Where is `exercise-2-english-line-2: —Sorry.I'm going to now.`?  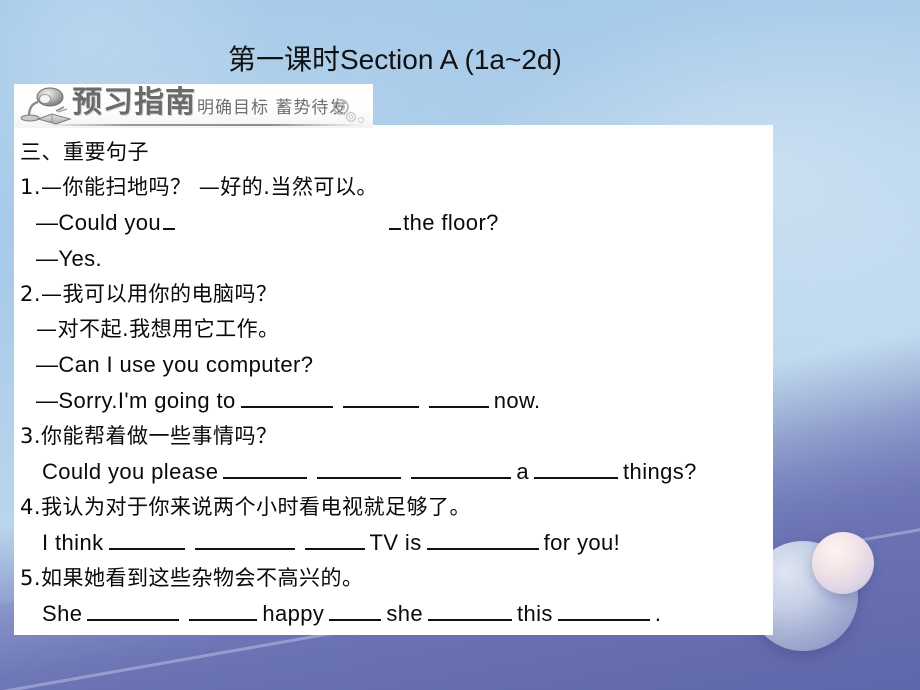 exercise-2-english-line-2: —Sorry.I'm going to now. is located at coordinates (396, 401).